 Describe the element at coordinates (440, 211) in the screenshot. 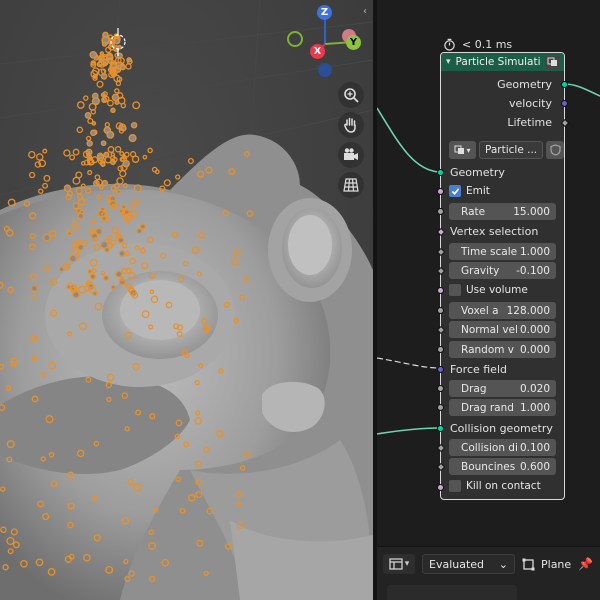

I see `rate-socket` at that location.